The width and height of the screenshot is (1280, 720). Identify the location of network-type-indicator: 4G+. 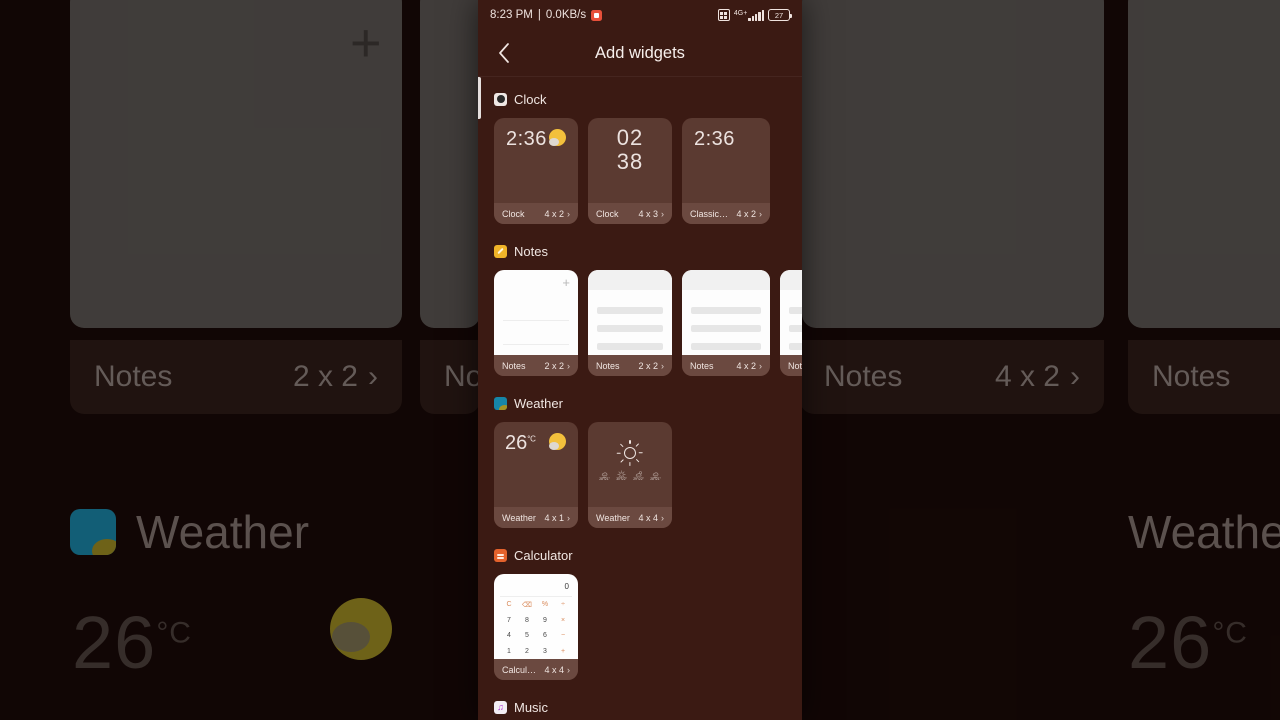
(748, 15).